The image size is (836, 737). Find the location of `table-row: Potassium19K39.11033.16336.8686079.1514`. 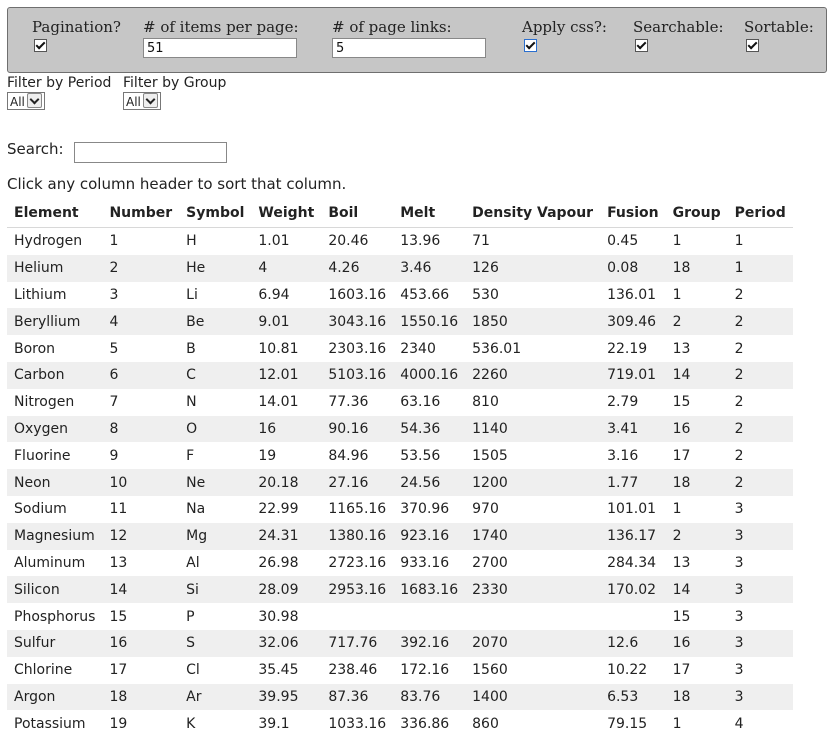

table-row: Potassium19K39.11033.16336.8686079.1514 is located at coordinates (400, 723).